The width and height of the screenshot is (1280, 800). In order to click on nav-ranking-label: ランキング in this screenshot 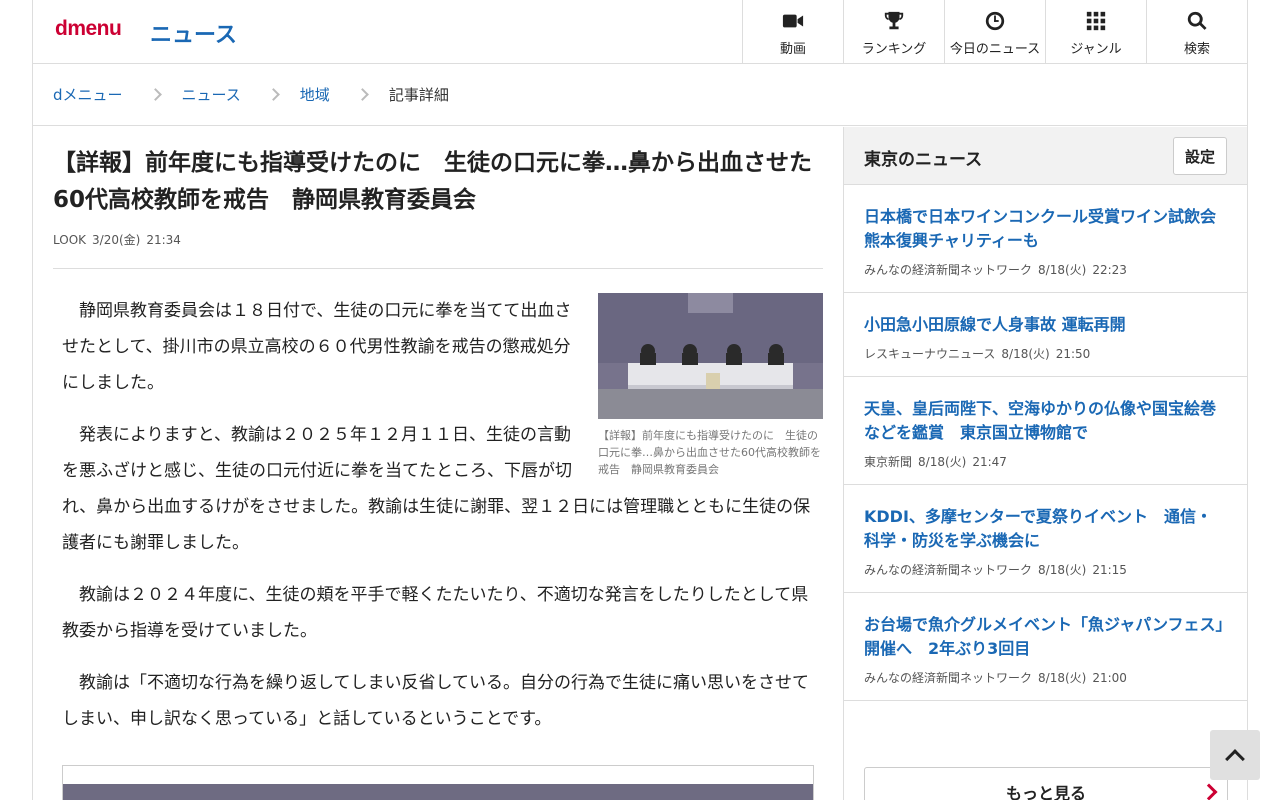, I will do `click(894, 49)`.